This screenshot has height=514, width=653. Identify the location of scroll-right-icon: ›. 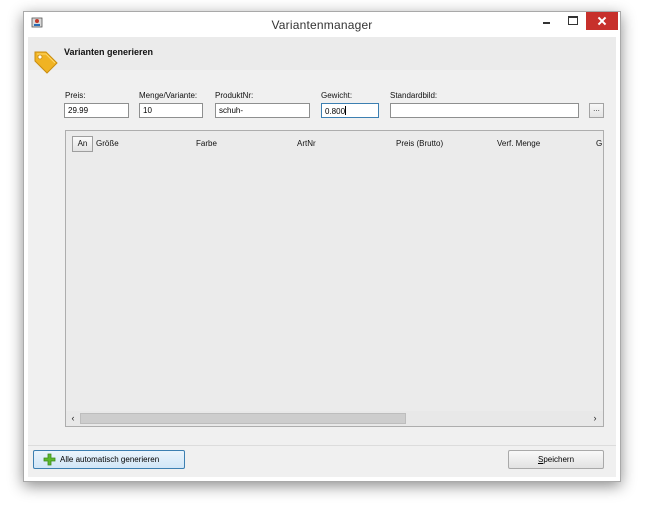
(595, 418).